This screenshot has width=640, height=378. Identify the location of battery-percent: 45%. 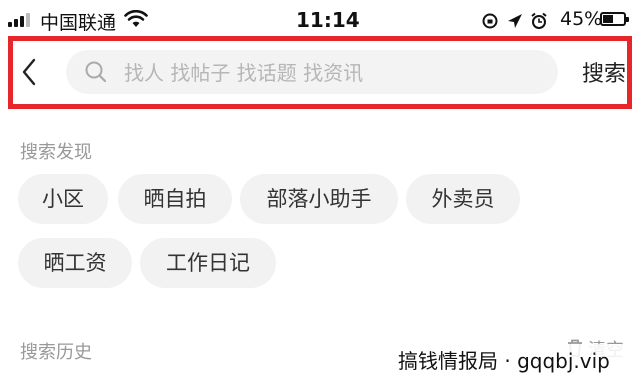
(581, 19).